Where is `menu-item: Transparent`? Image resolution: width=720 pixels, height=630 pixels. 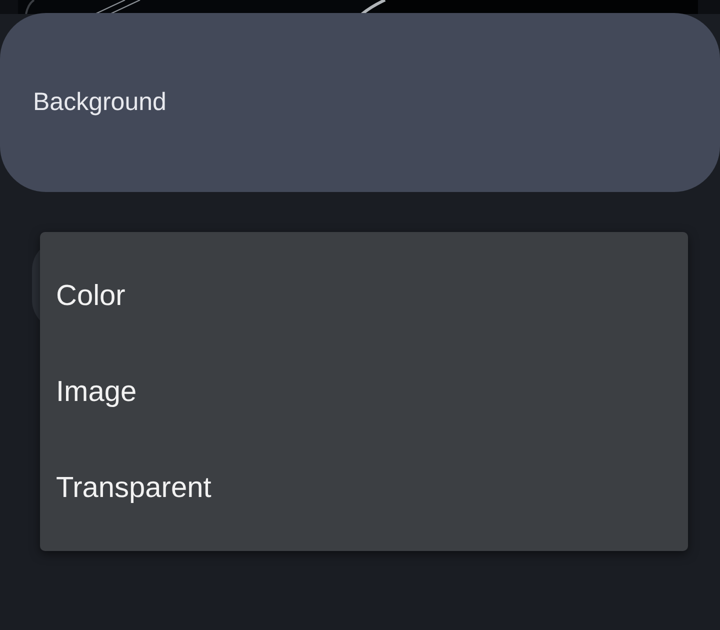
menu-item: Transparent is located at coordinates (364, 488).